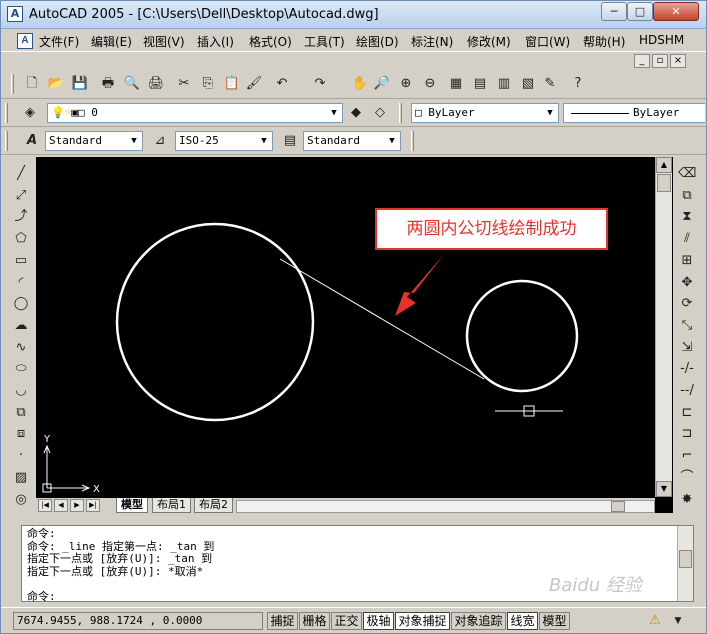 The image size is (707, 634). Describe the element at coordinates (547, 41) in the screenshot. I see `menu-item-9: 窗口(W)` at that location.